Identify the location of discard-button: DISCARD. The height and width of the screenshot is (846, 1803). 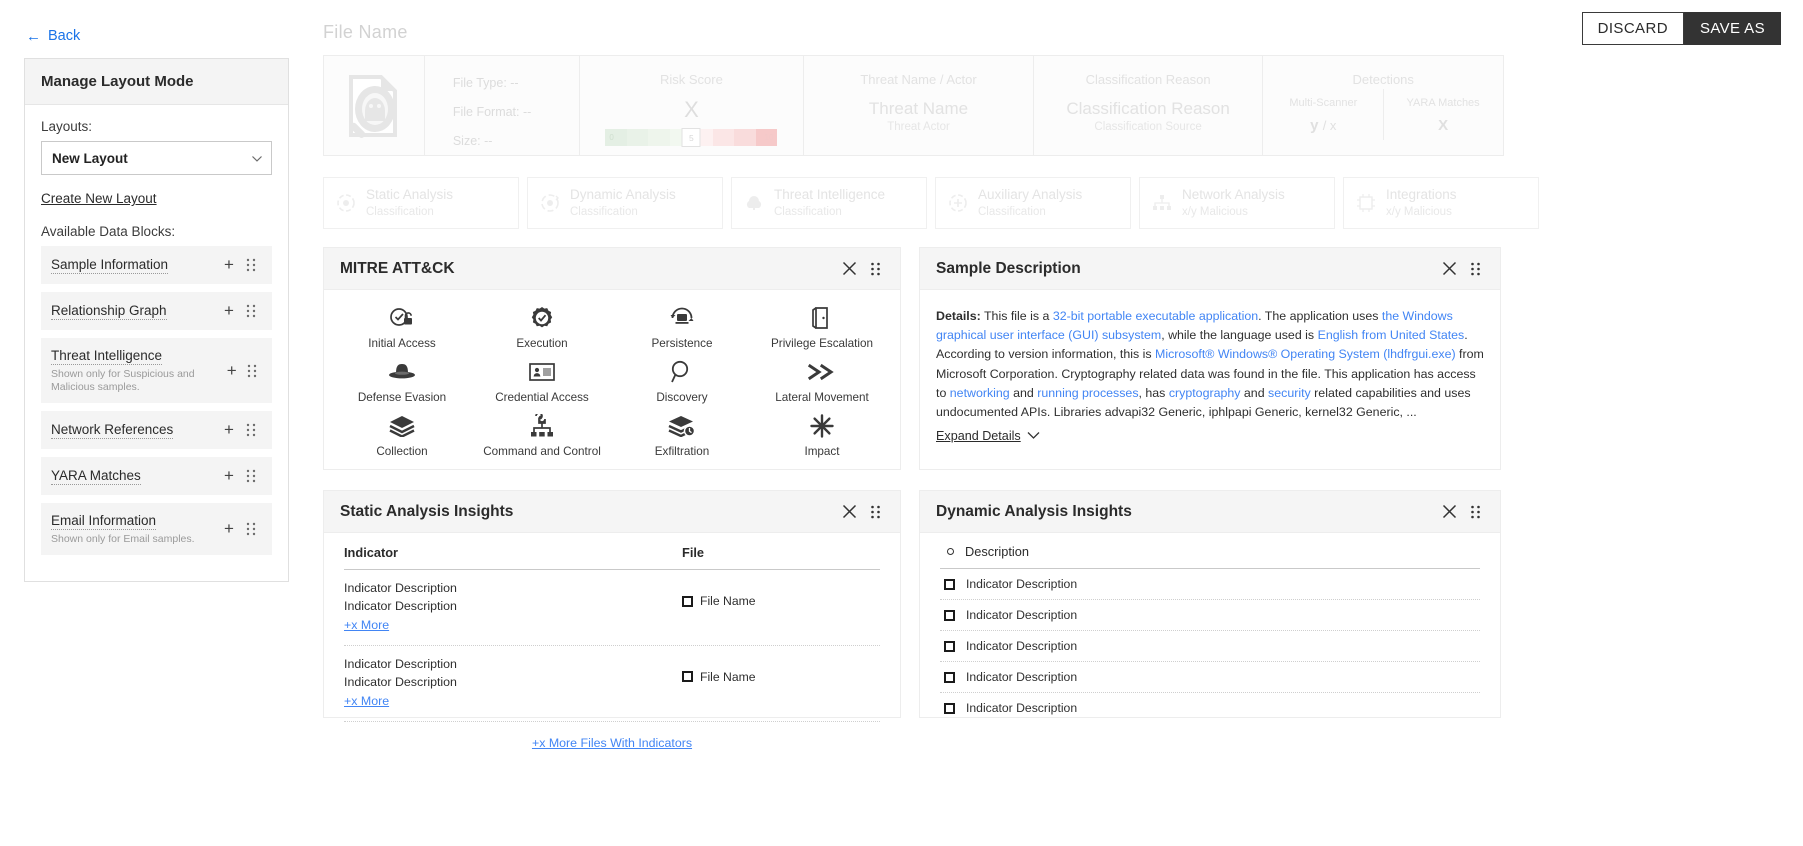
(1632, 28).